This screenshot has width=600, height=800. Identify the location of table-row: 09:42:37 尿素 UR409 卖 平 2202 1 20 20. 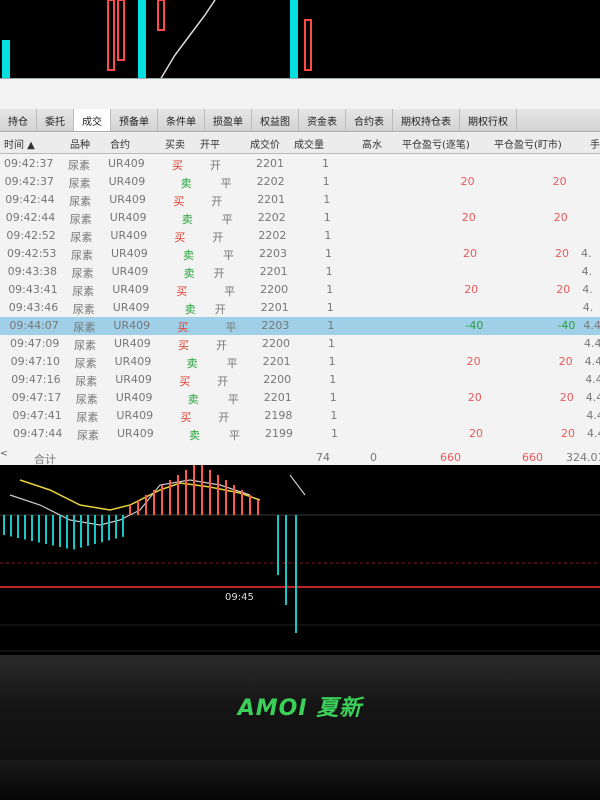
(300, 182).